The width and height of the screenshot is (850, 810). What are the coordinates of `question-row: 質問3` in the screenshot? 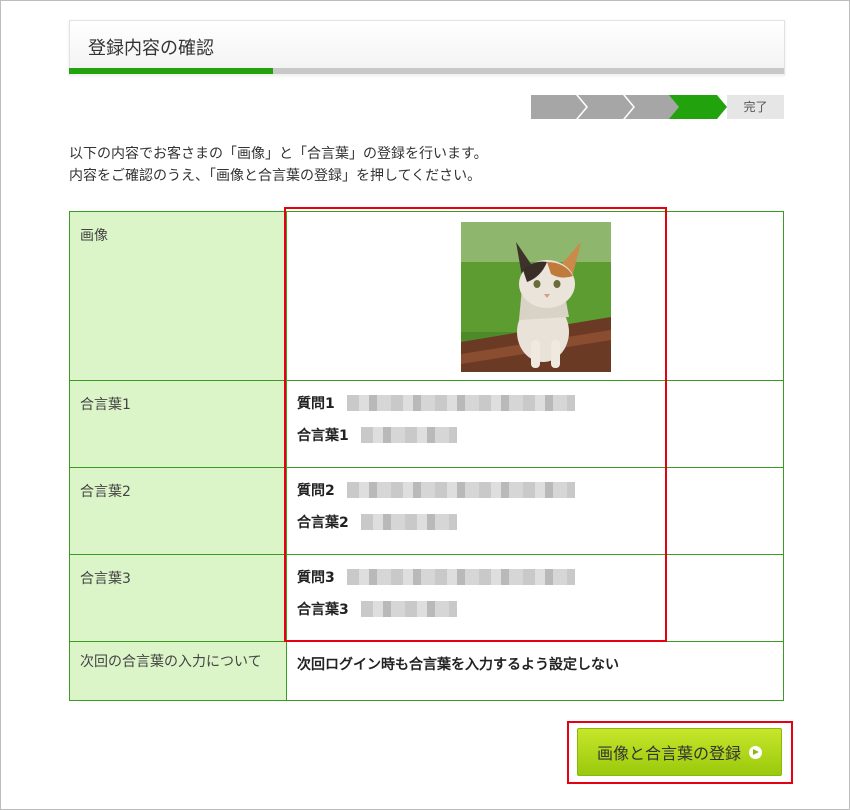 It's located at (535, 577).